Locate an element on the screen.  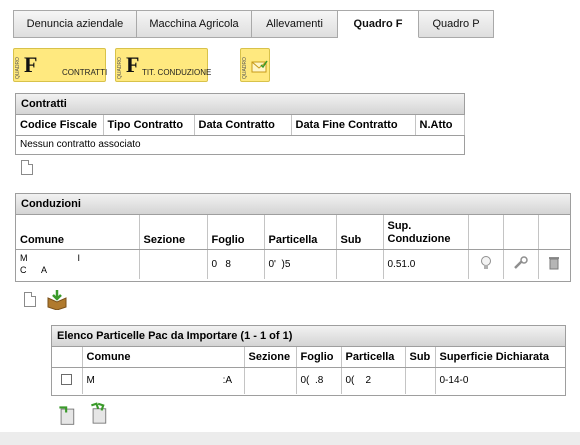
column-header-select is located at coordinates (67, 357).